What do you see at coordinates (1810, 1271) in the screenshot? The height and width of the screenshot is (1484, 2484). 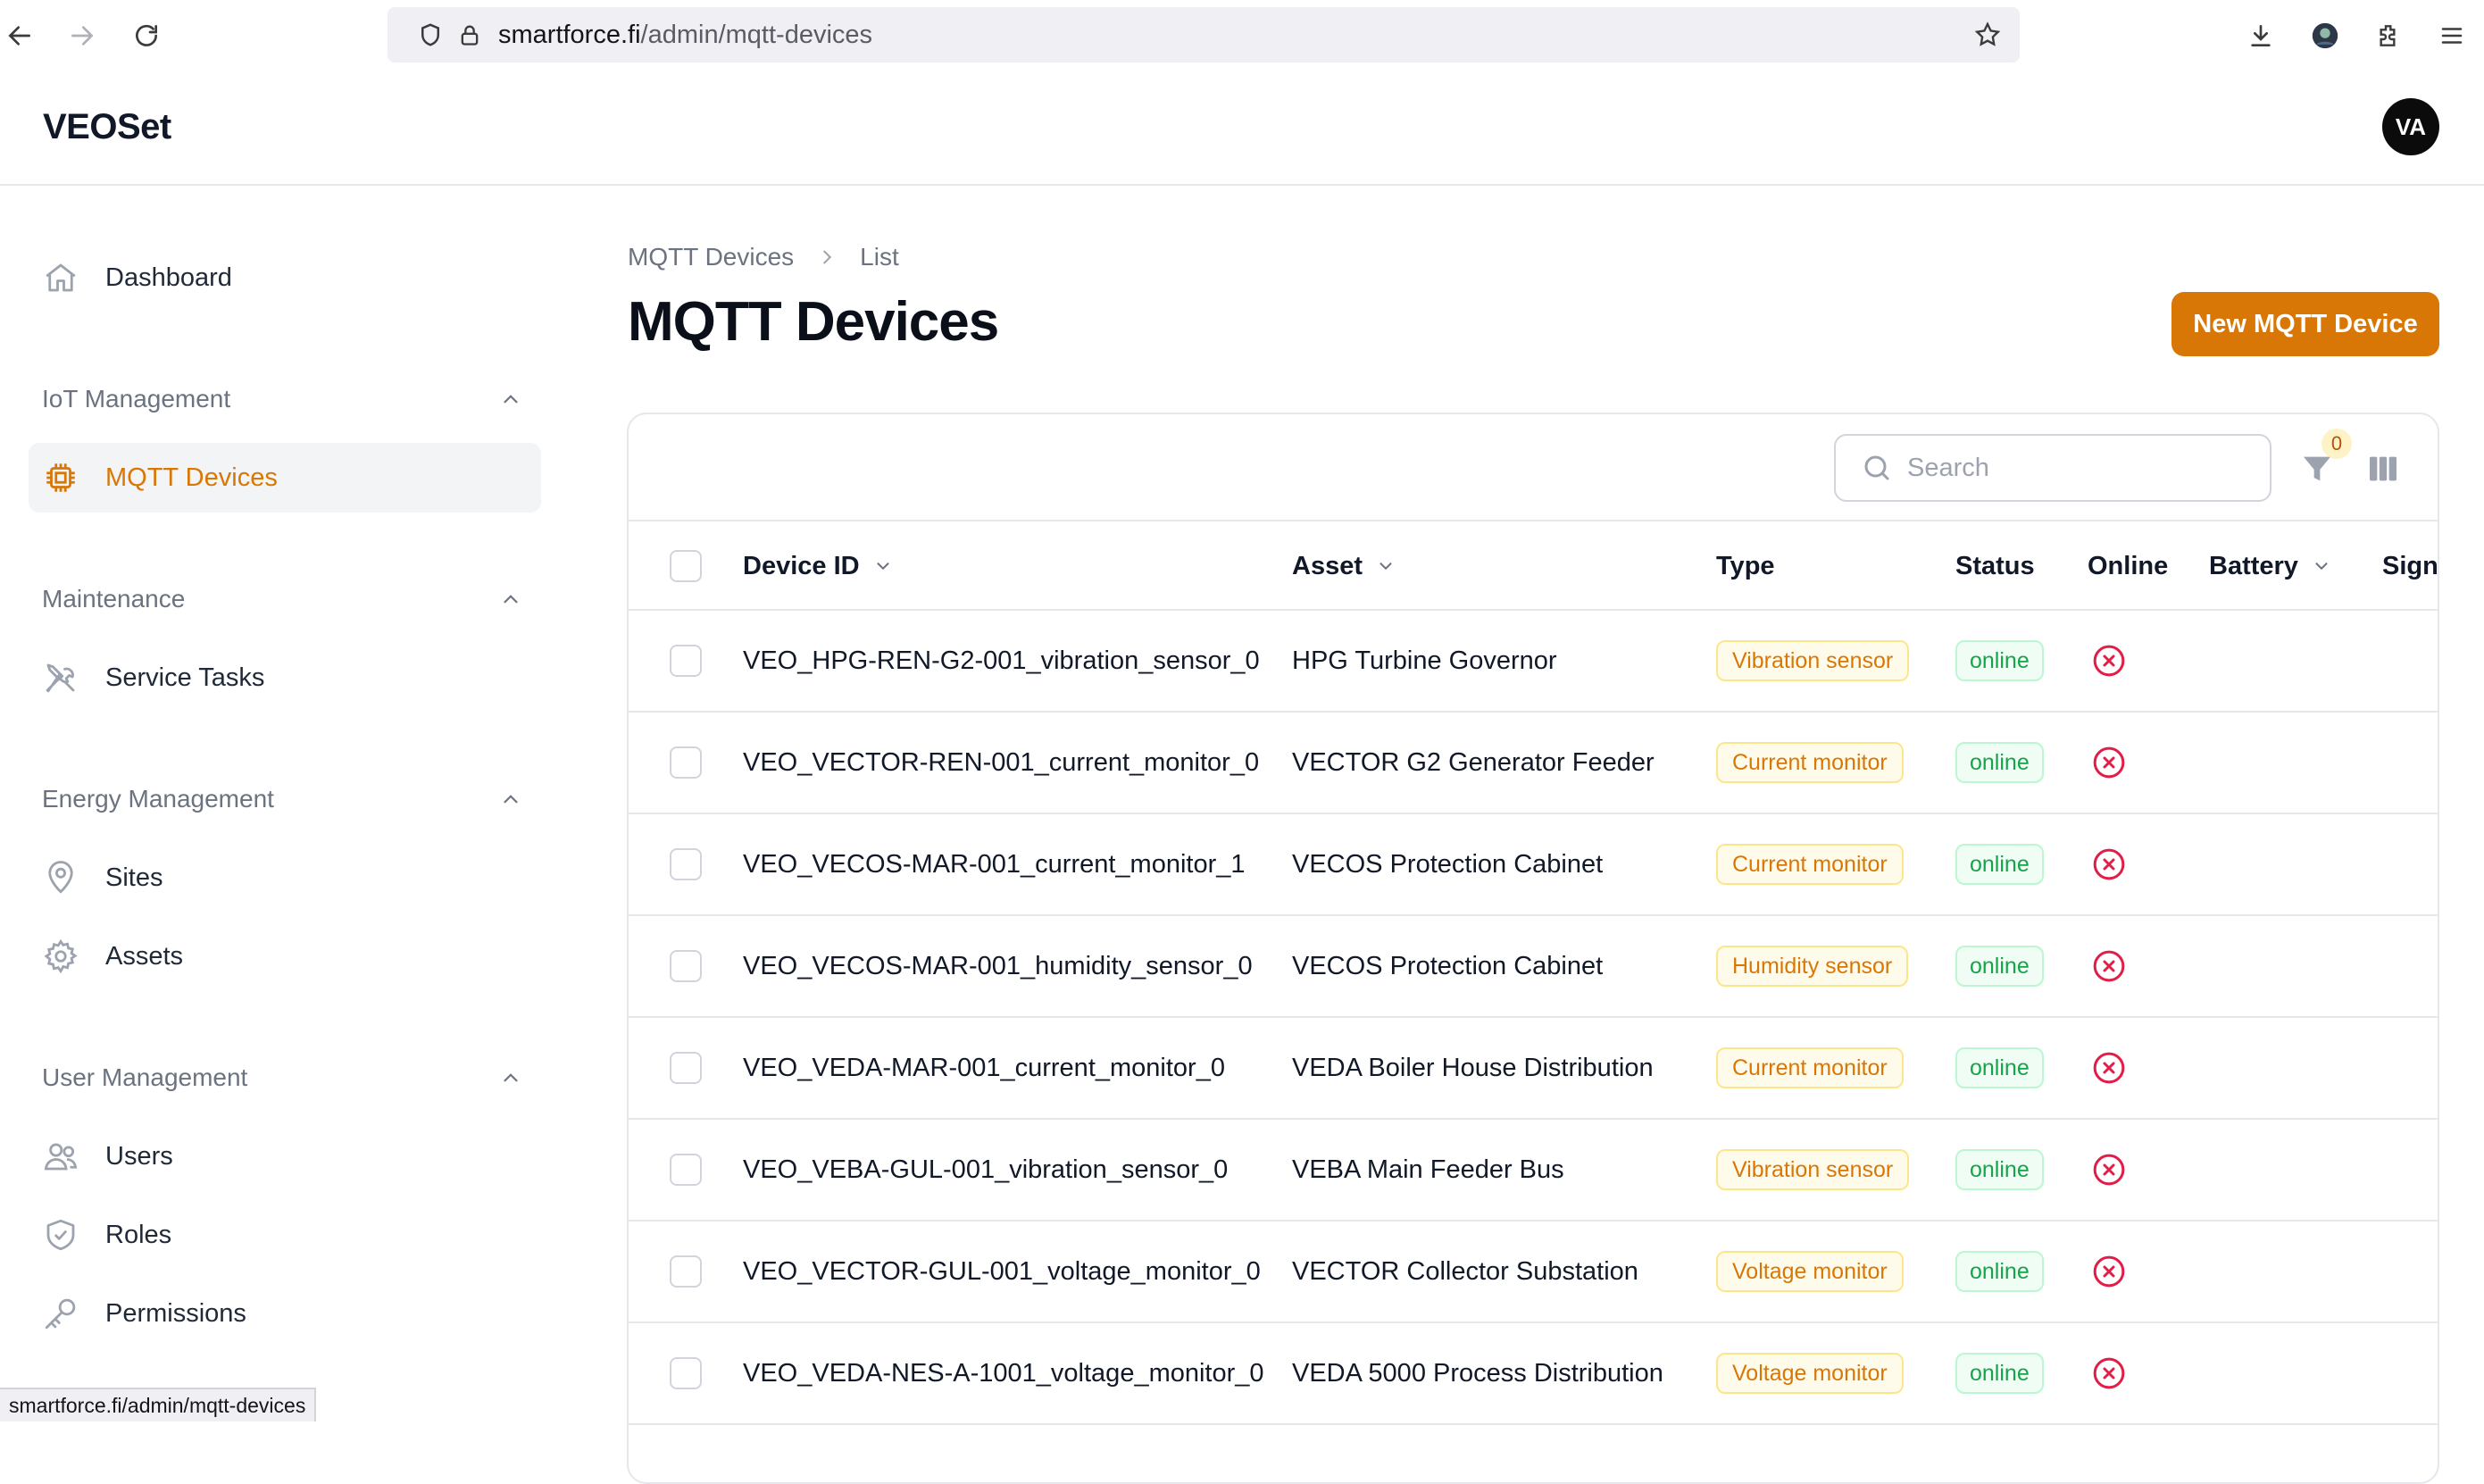 I see `cell-type: Voltage monitor` at bounding box center [1810, 1271].